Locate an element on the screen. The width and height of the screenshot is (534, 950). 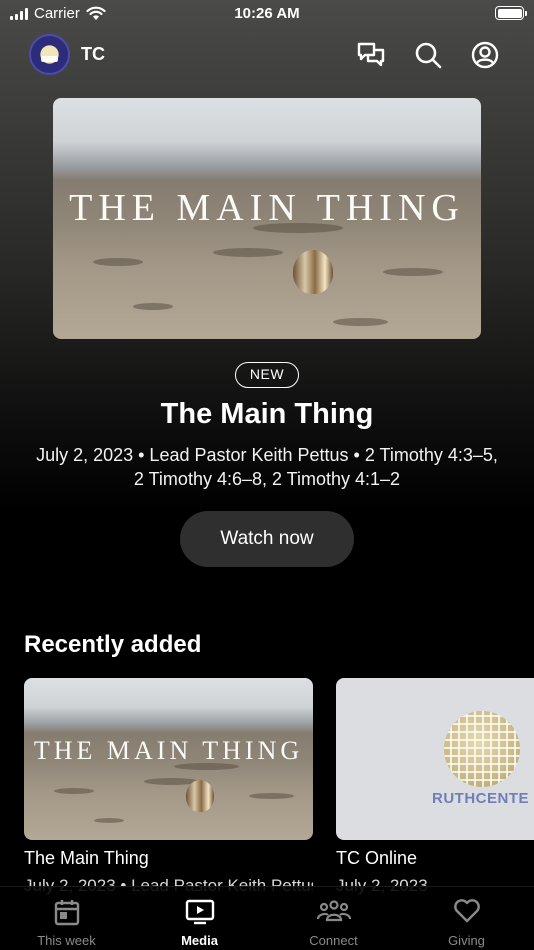
media-card-thumbnail: RUTHCENTE is located at coordinates (435, 759).